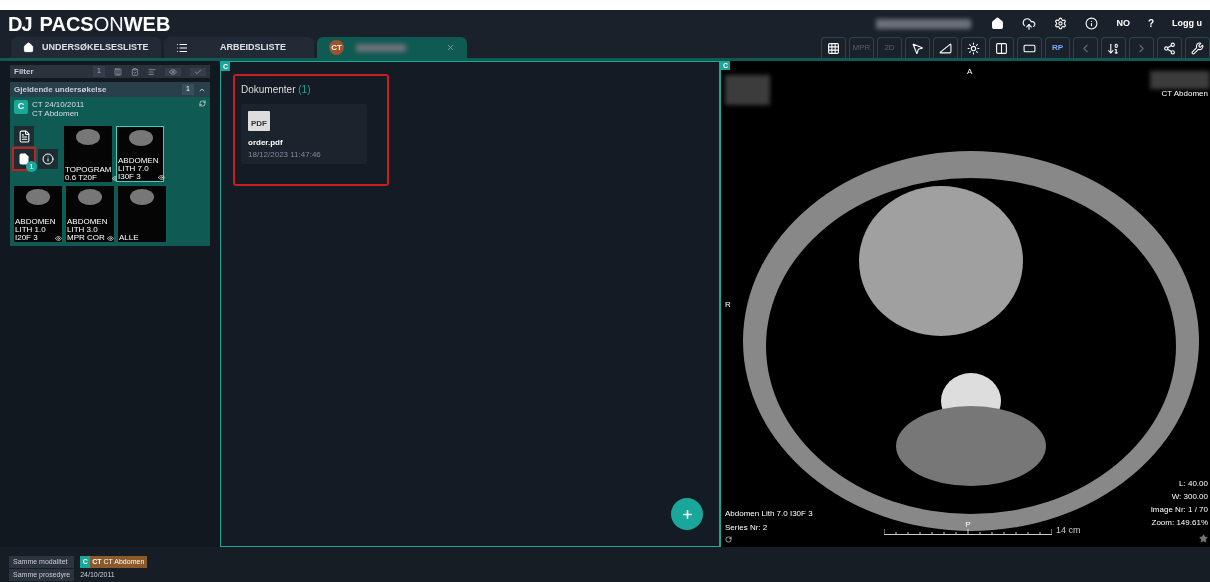 This screenshot has width=1210, height=582. What do you see at coordinates (86, 47) in the screenshot?
I see `tab: UNDERSØKELSESLISTE` at bounding box center [86, 47].